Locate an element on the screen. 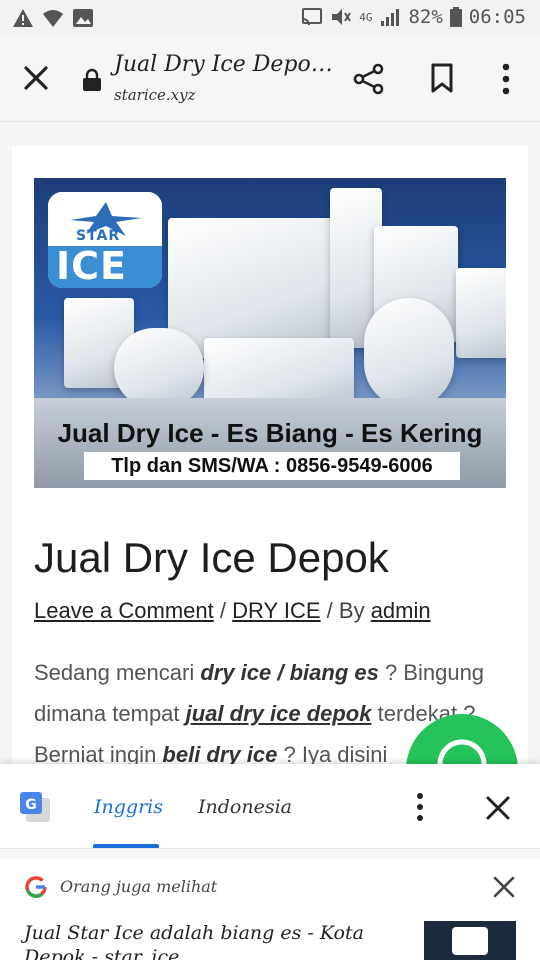 Image resolution: width=540 pixels, height=960 pixels. related-result-thumbnail is located at coordinates (470, 940).